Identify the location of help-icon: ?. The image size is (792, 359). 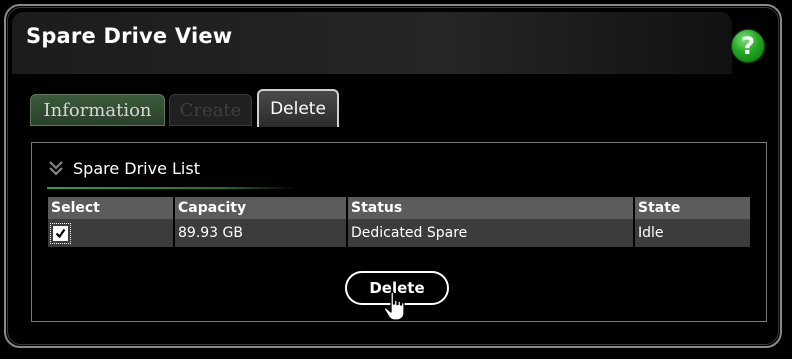
(748, 46).